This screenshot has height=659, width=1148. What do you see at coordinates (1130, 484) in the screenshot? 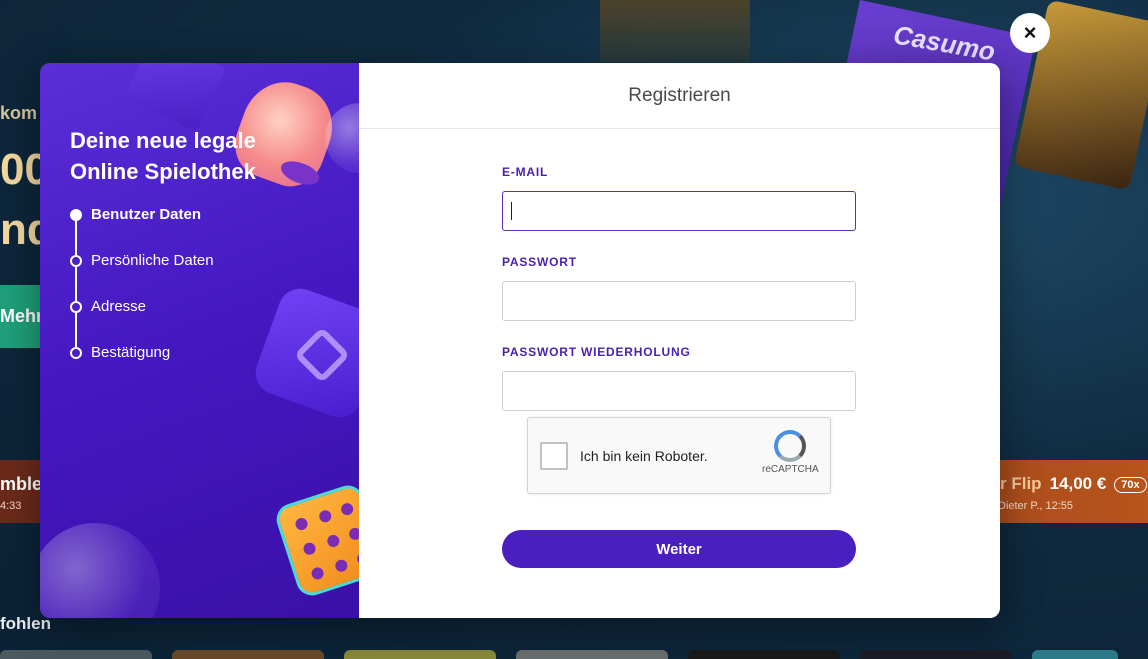
I see `ticker-right-badge: 70x` at bounding box center [1130, 484].